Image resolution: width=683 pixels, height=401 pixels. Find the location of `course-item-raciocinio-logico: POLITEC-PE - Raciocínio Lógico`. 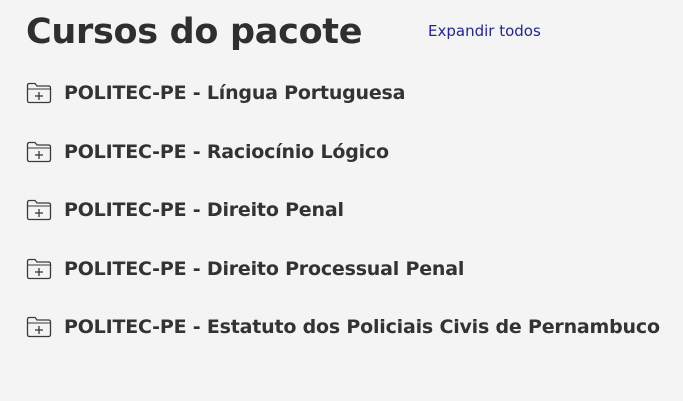

course-item-raciocinio-logico: POLITEC-PE - Raciocínio Lógico is located at coordinates (343, 152).